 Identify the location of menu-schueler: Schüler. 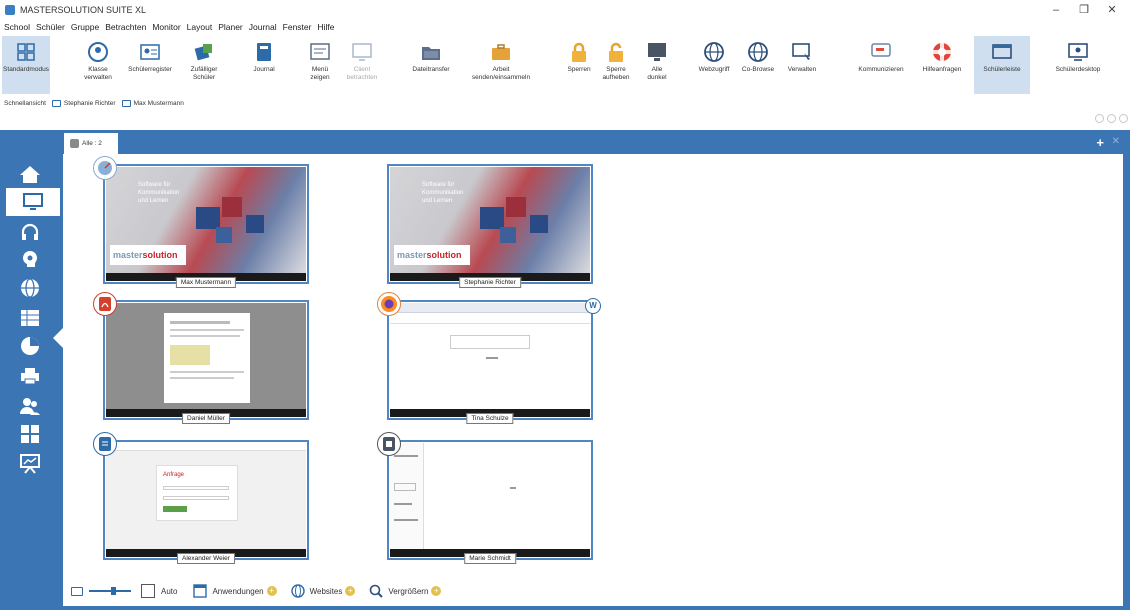
(50, 27).